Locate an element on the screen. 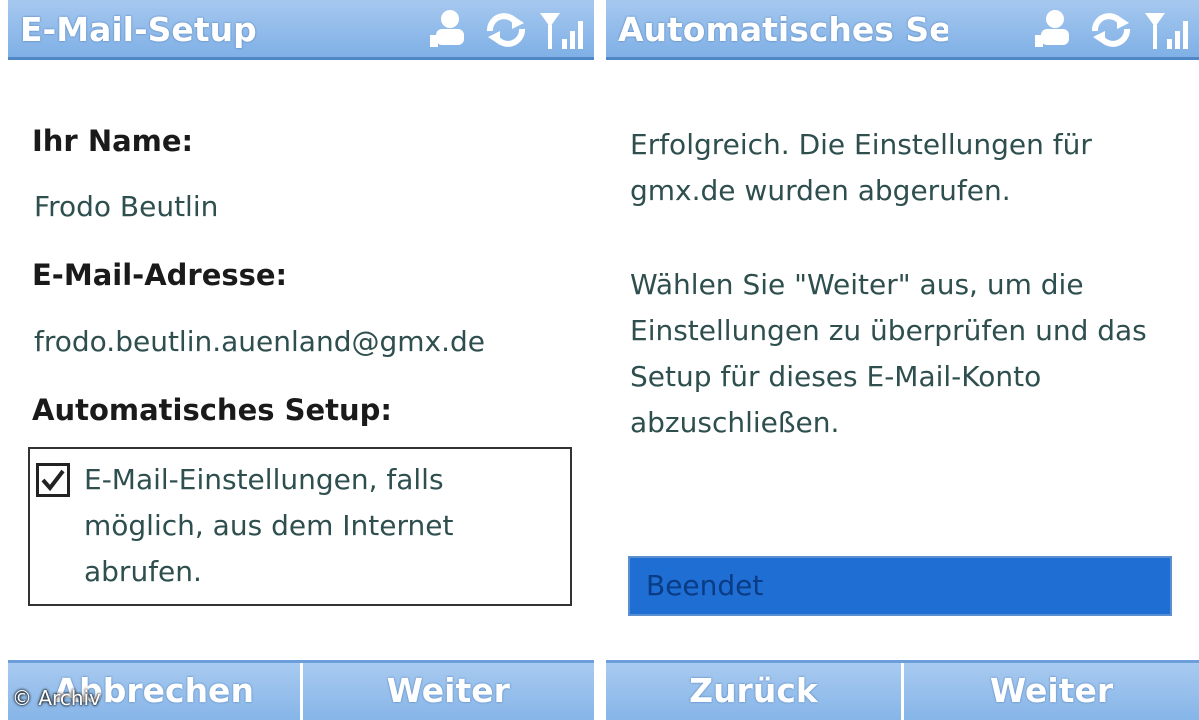 This screenshot has height=720, width=1199. copyright-watermark: © Archiv is located at coordinates (56, 698).